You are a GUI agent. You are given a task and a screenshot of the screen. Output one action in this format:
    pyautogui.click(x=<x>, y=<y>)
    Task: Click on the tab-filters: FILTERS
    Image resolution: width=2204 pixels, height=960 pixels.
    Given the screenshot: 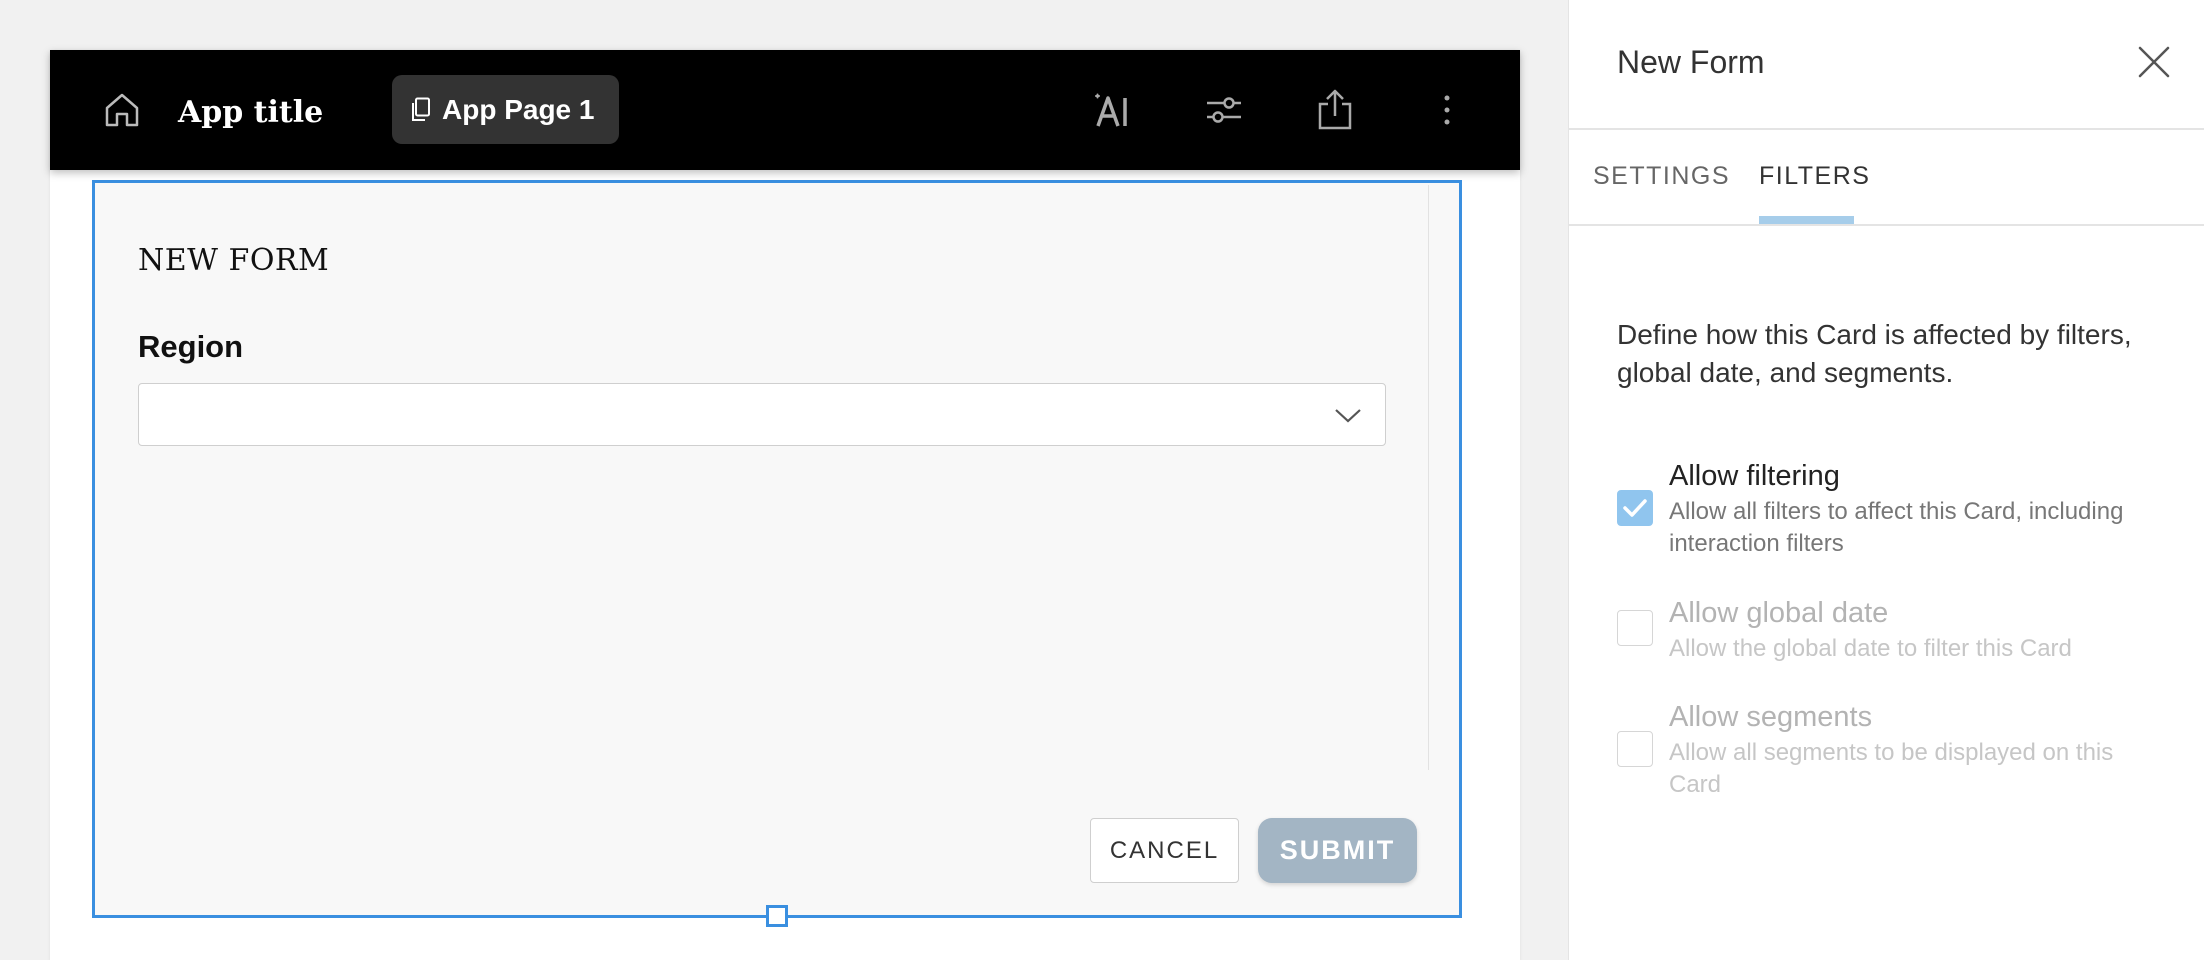 What is the action you would take?
    pyautogui.click(x=1814, y=176)
    